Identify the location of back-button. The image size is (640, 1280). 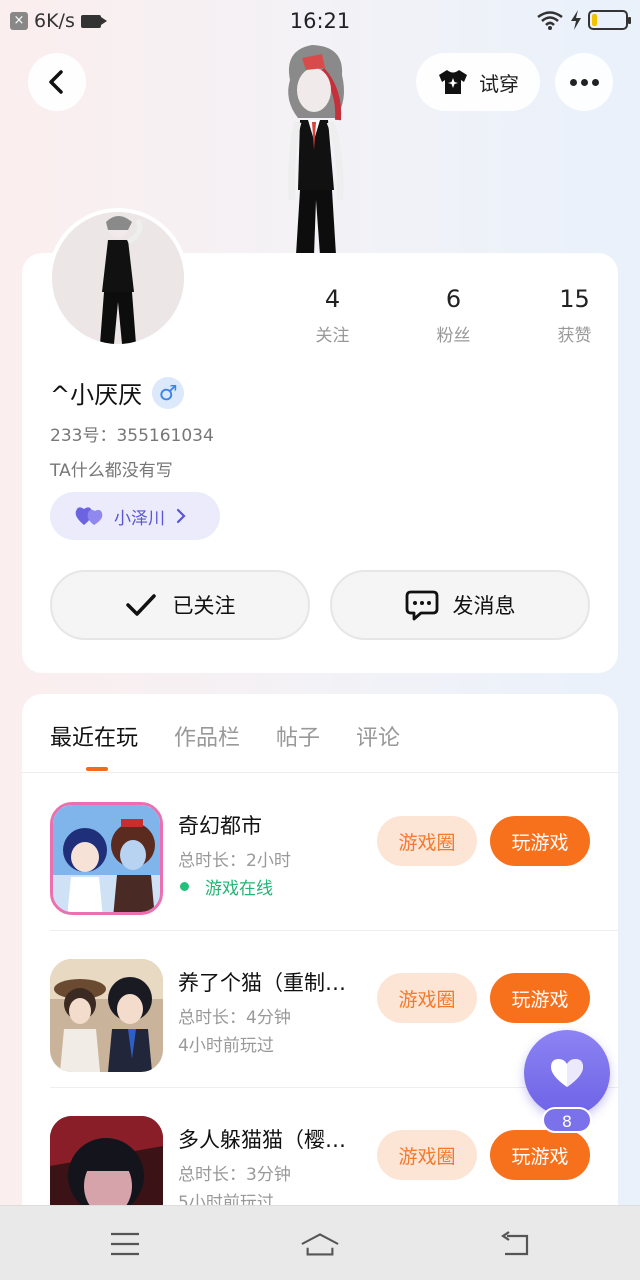
(57, 82).